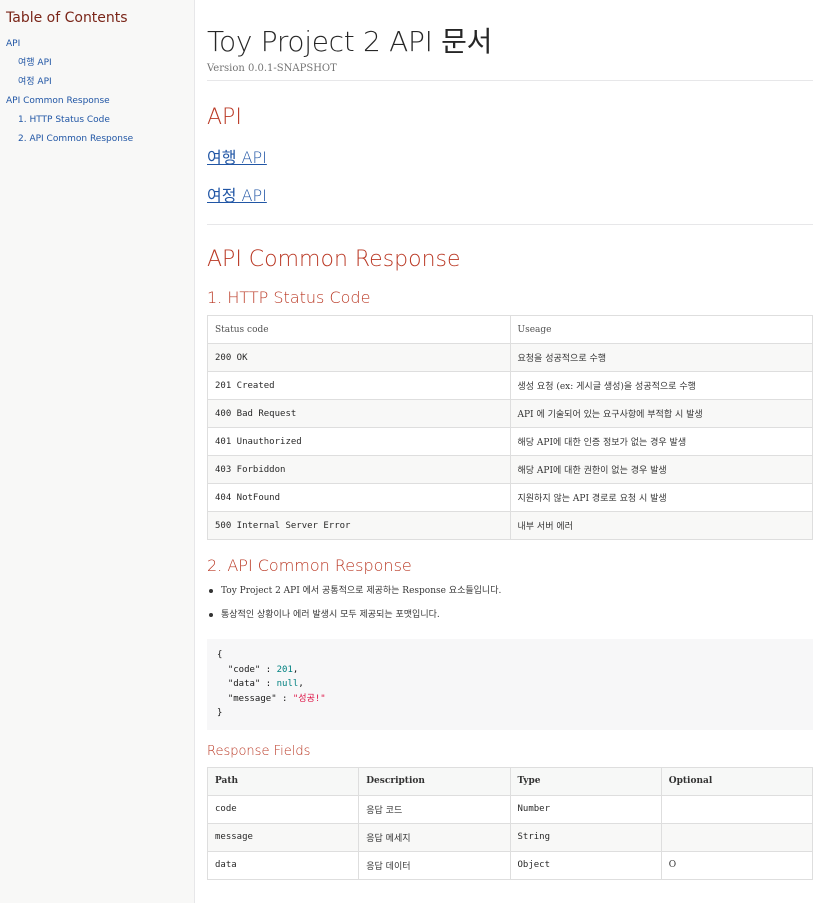 This screenshot has width=820, height=903. What do you see at coordinates (244, 684) in the screenshot?
I see `code-key: "data"` at bounding box center [244, 684].